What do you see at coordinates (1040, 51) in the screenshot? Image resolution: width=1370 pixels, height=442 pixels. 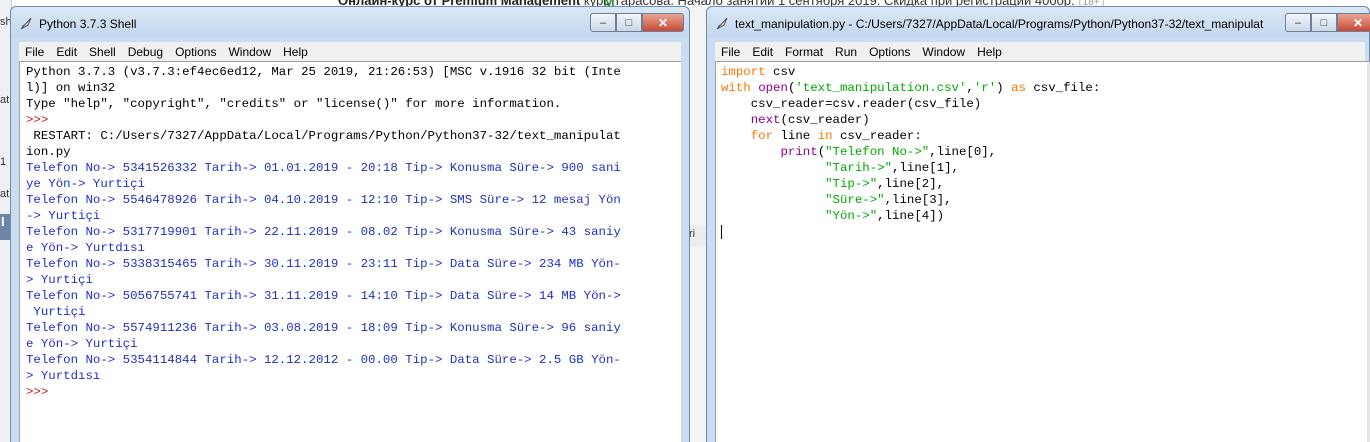 I see `editor-menubar: File Edit Format Run Options Window Help` at bounding box center [1040, 51].